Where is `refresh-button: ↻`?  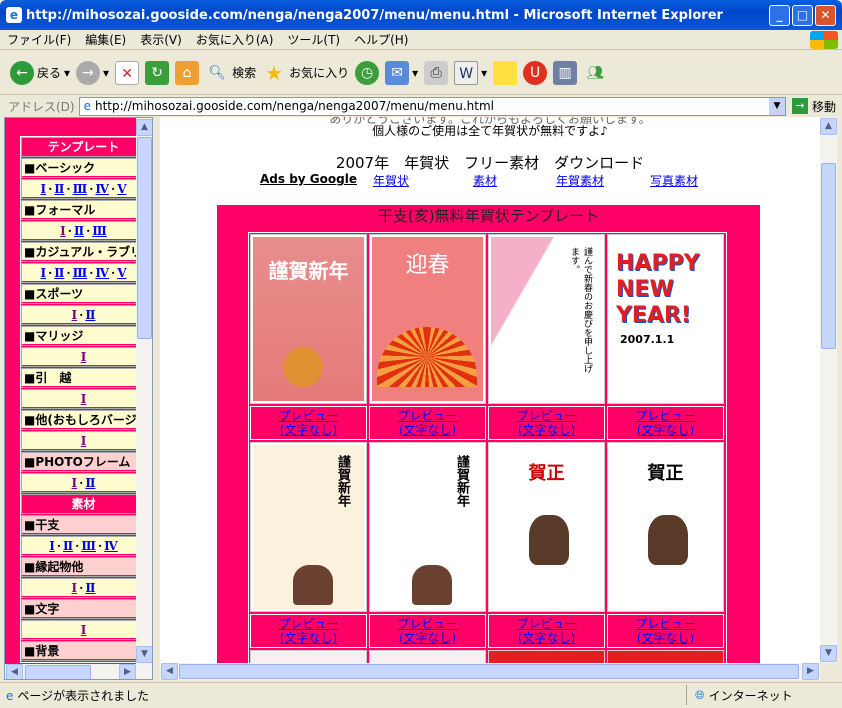 refresh-button: ↻ is located at coordinates (157, 72).